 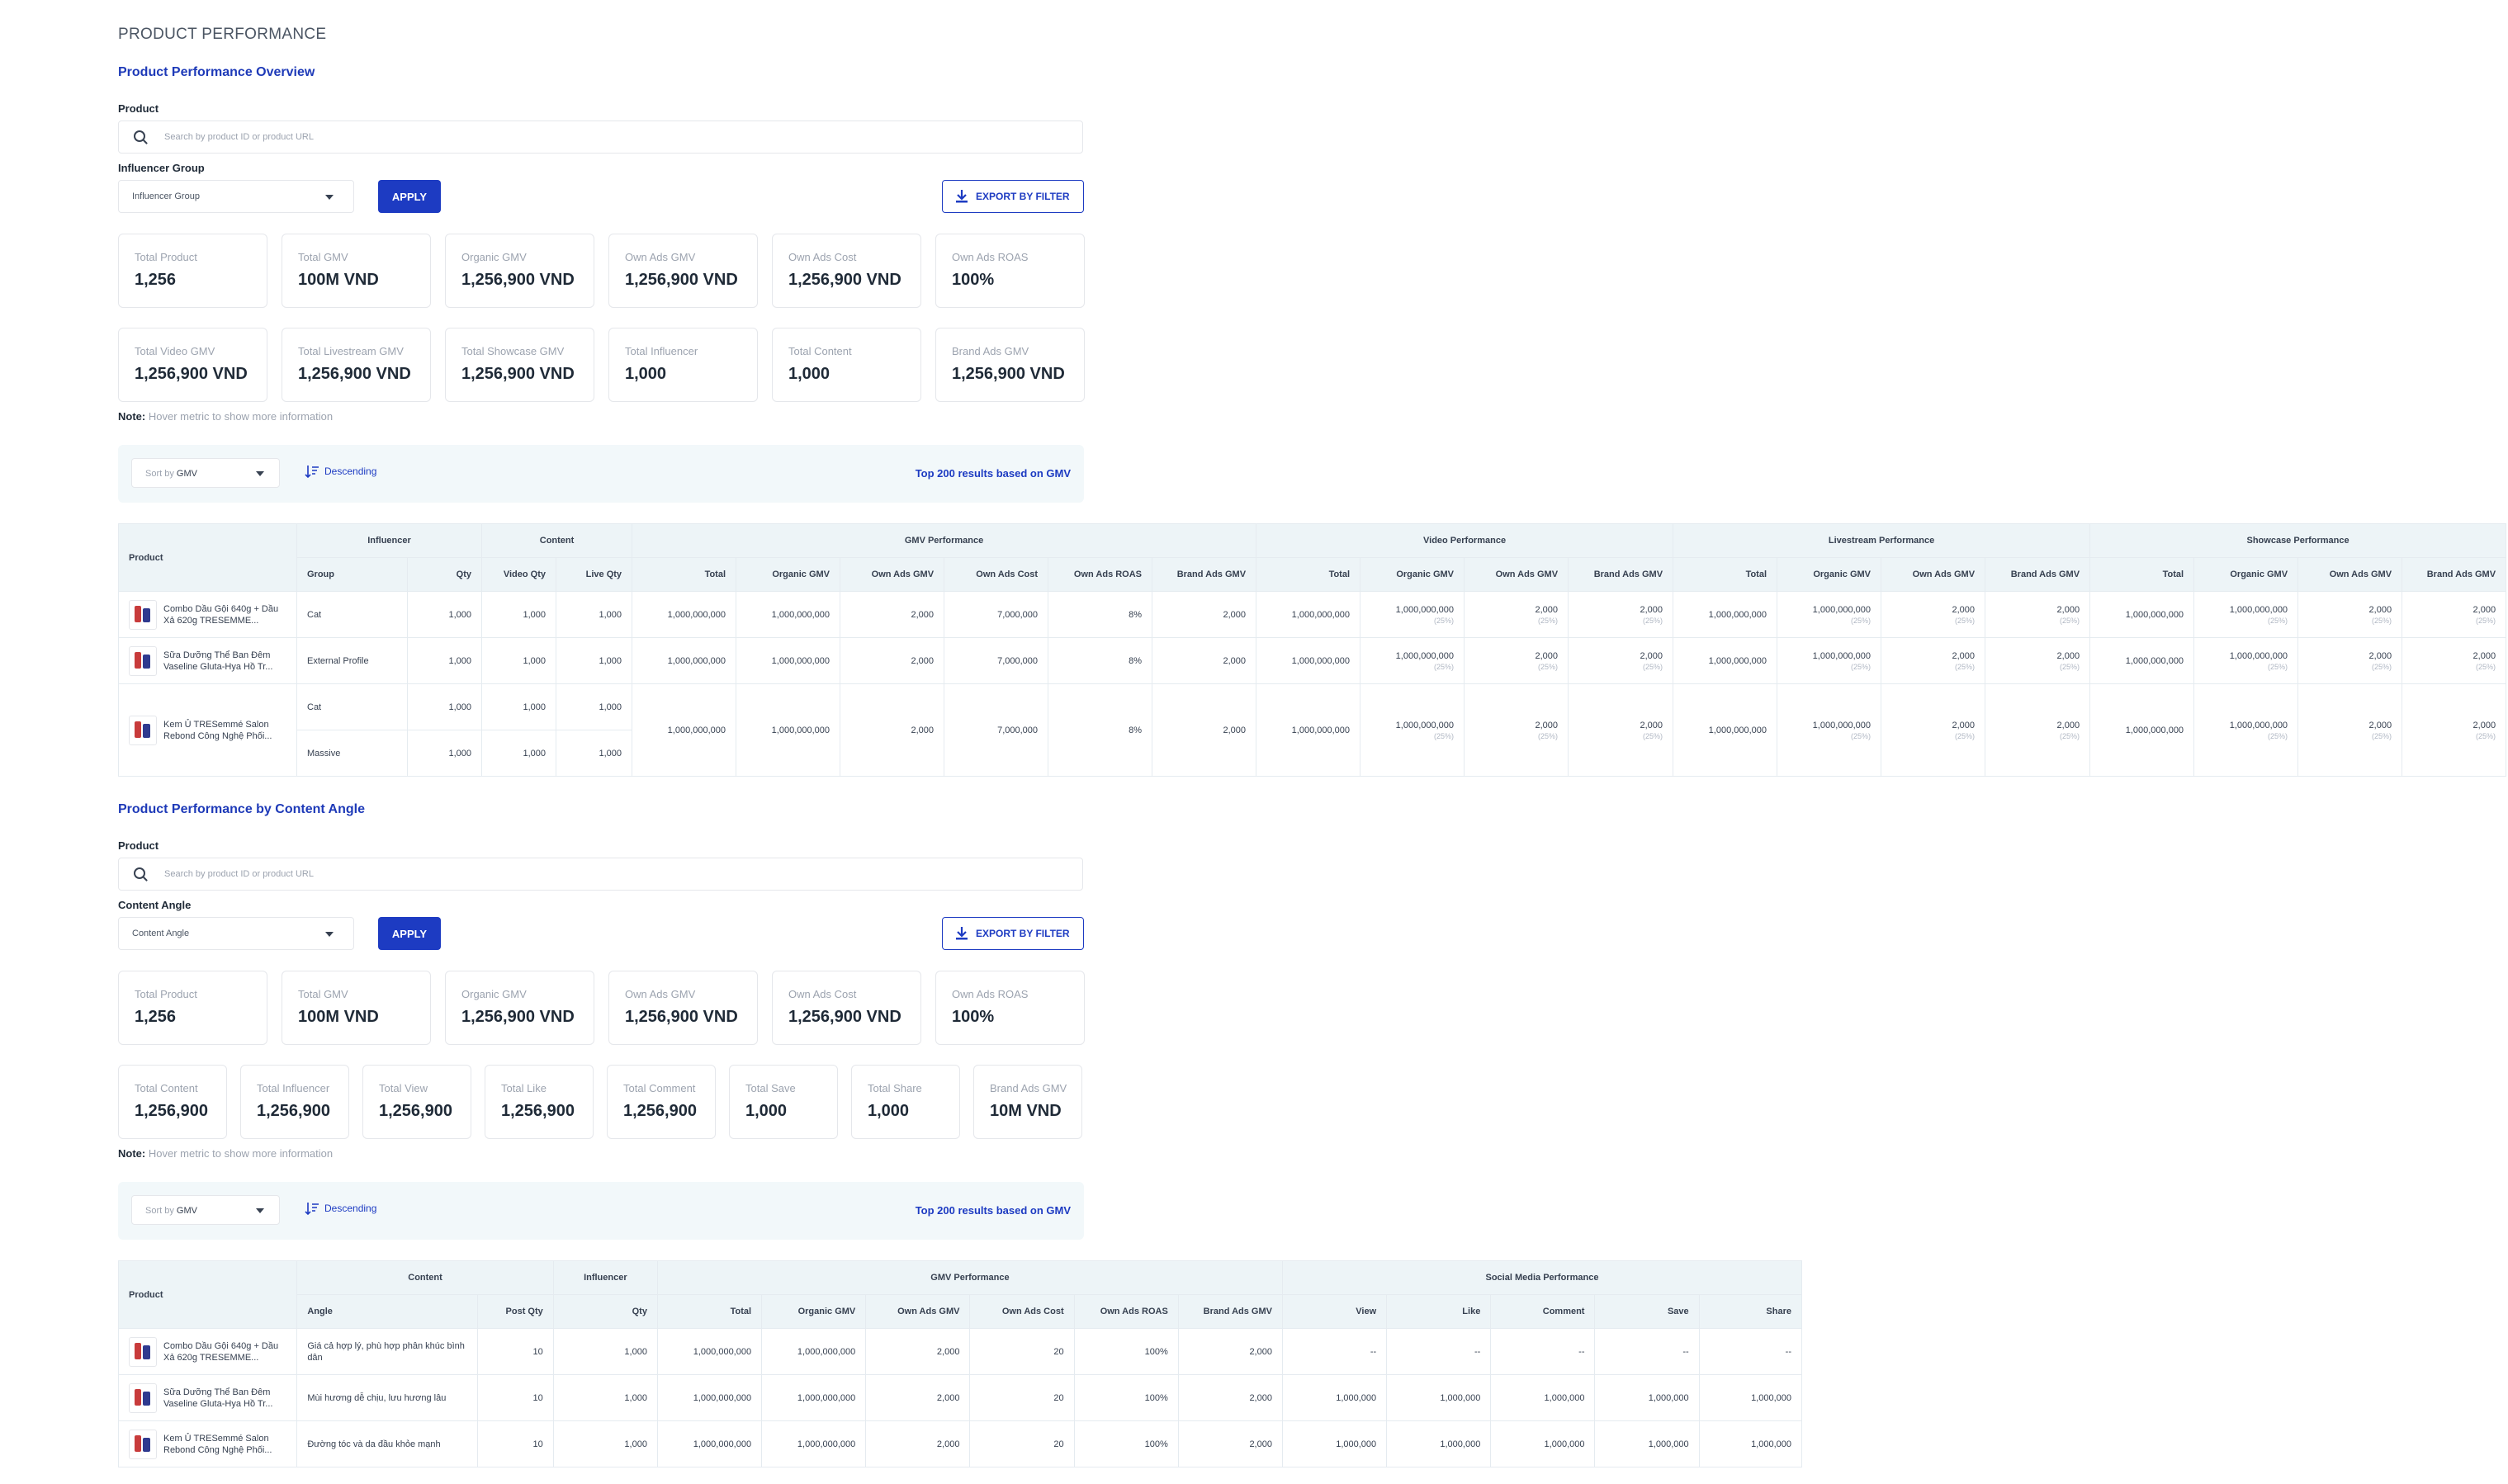 I want to click on metric-value: 1,000, so click(x=809, y=374).